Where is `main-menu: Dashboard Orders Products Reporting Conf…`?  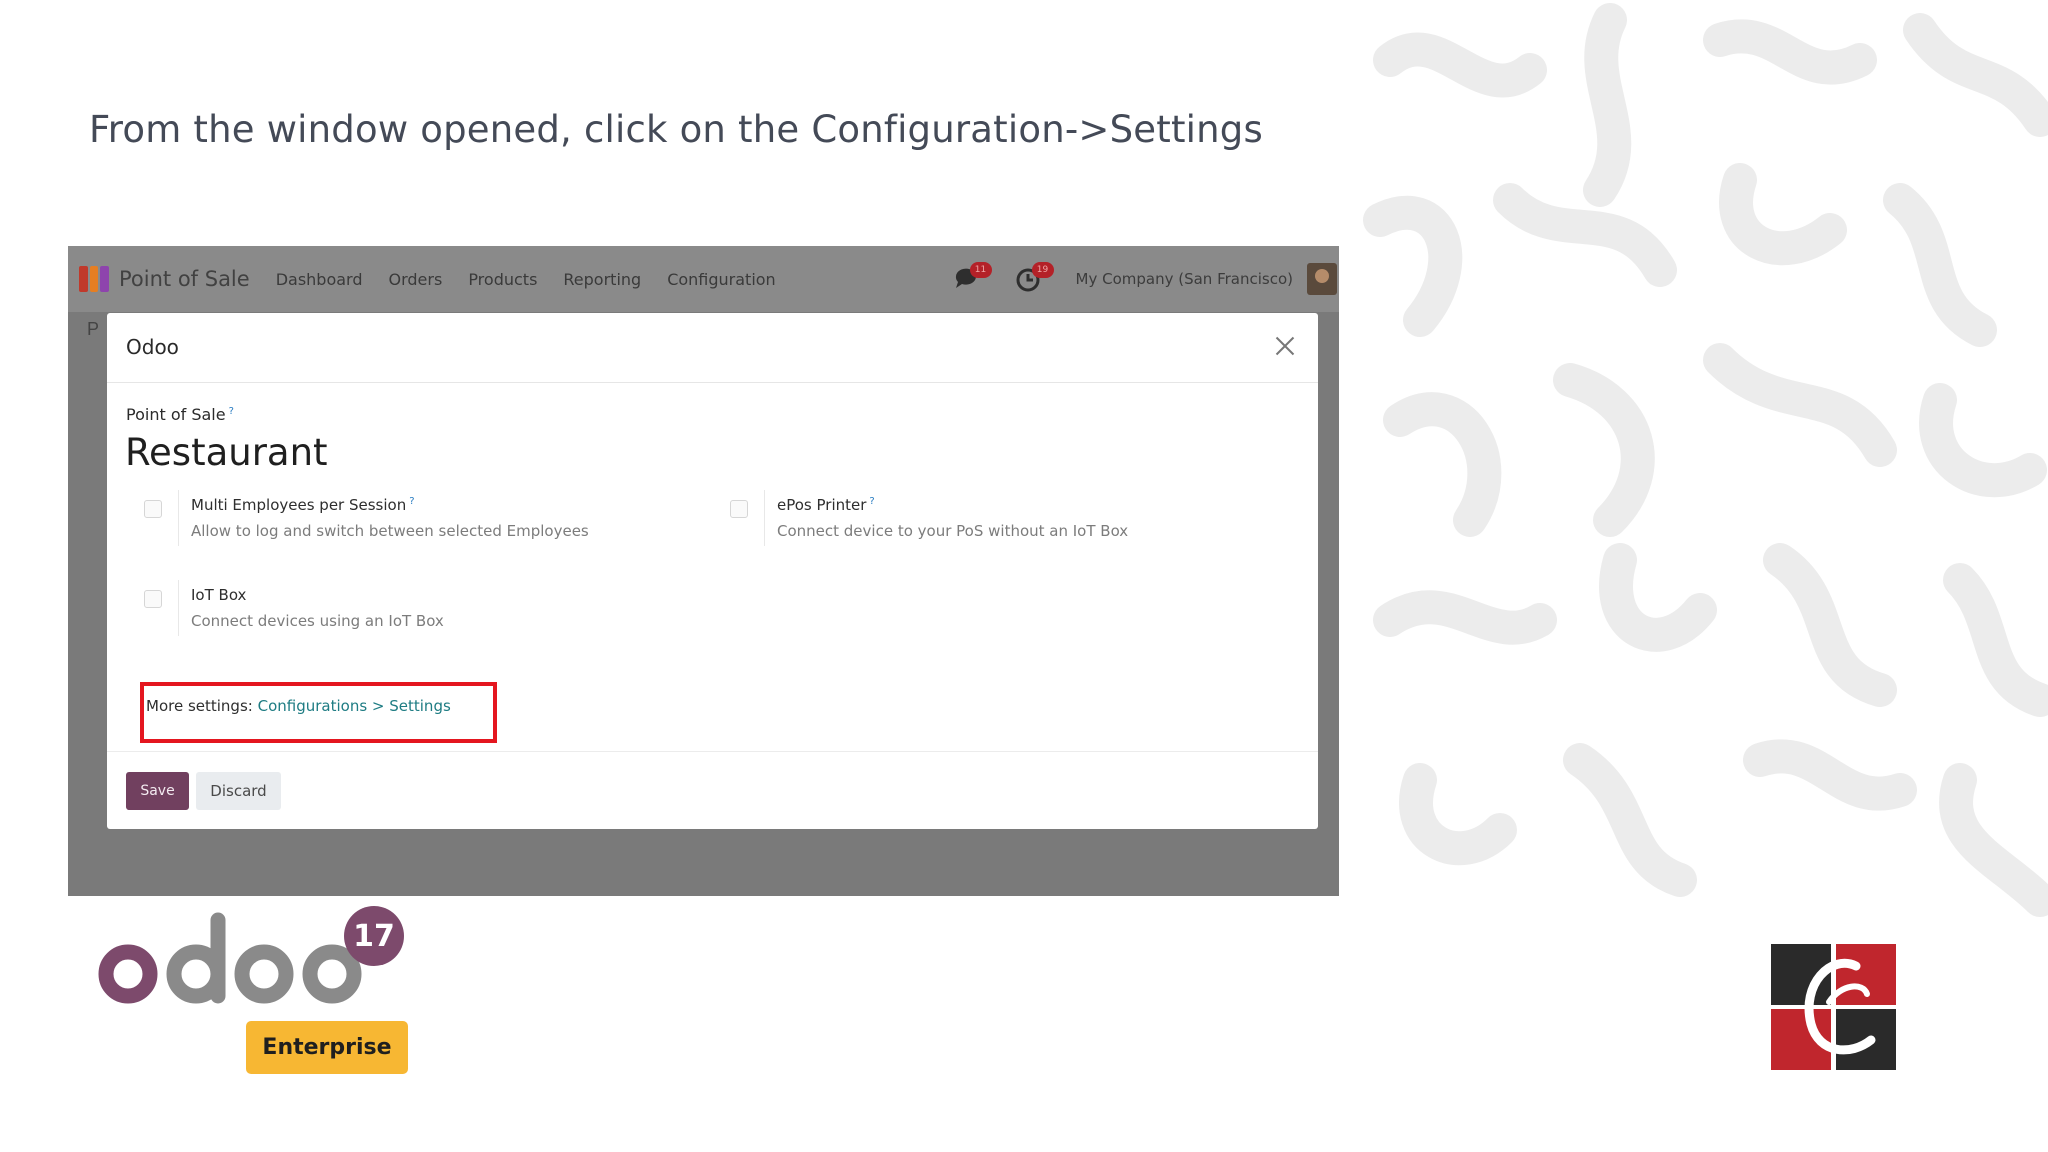
main-menu: Dashboard Orders Products Reporting Conf… is located at coordinates (526, 279).